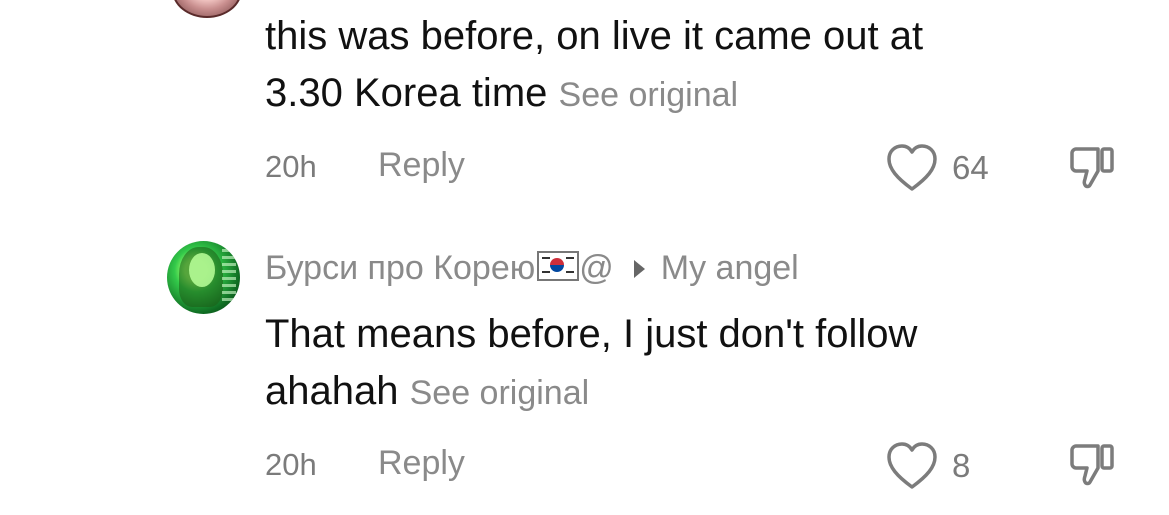 This screenshot has height=515, width=1169. Describe the element at coordinates (730, 268) in the screenshot. I see `reply-to-username: My angel` at that location.